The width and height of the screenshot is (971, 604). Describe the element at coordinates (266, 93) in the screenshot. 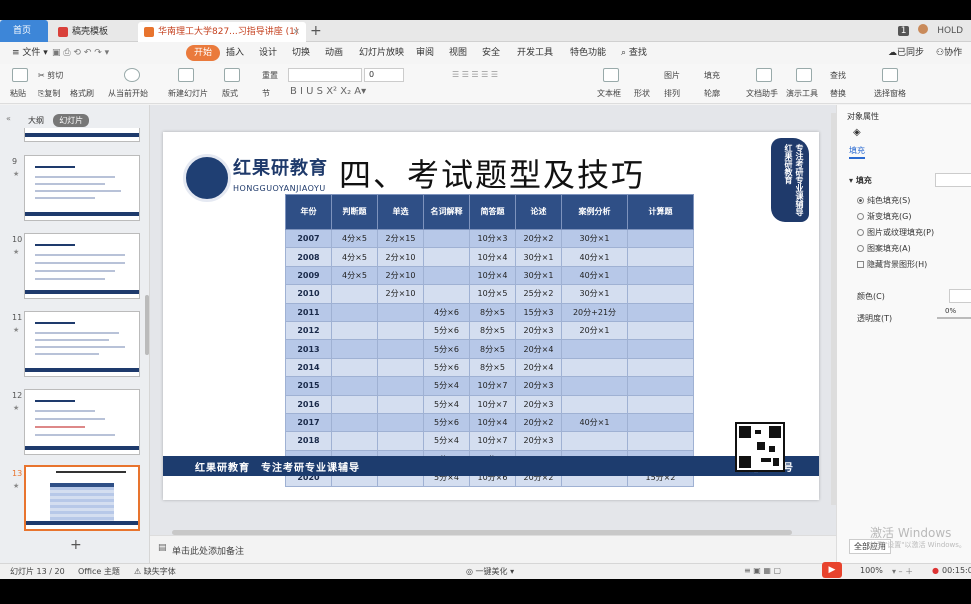

I see `section-button: 节` at that location.